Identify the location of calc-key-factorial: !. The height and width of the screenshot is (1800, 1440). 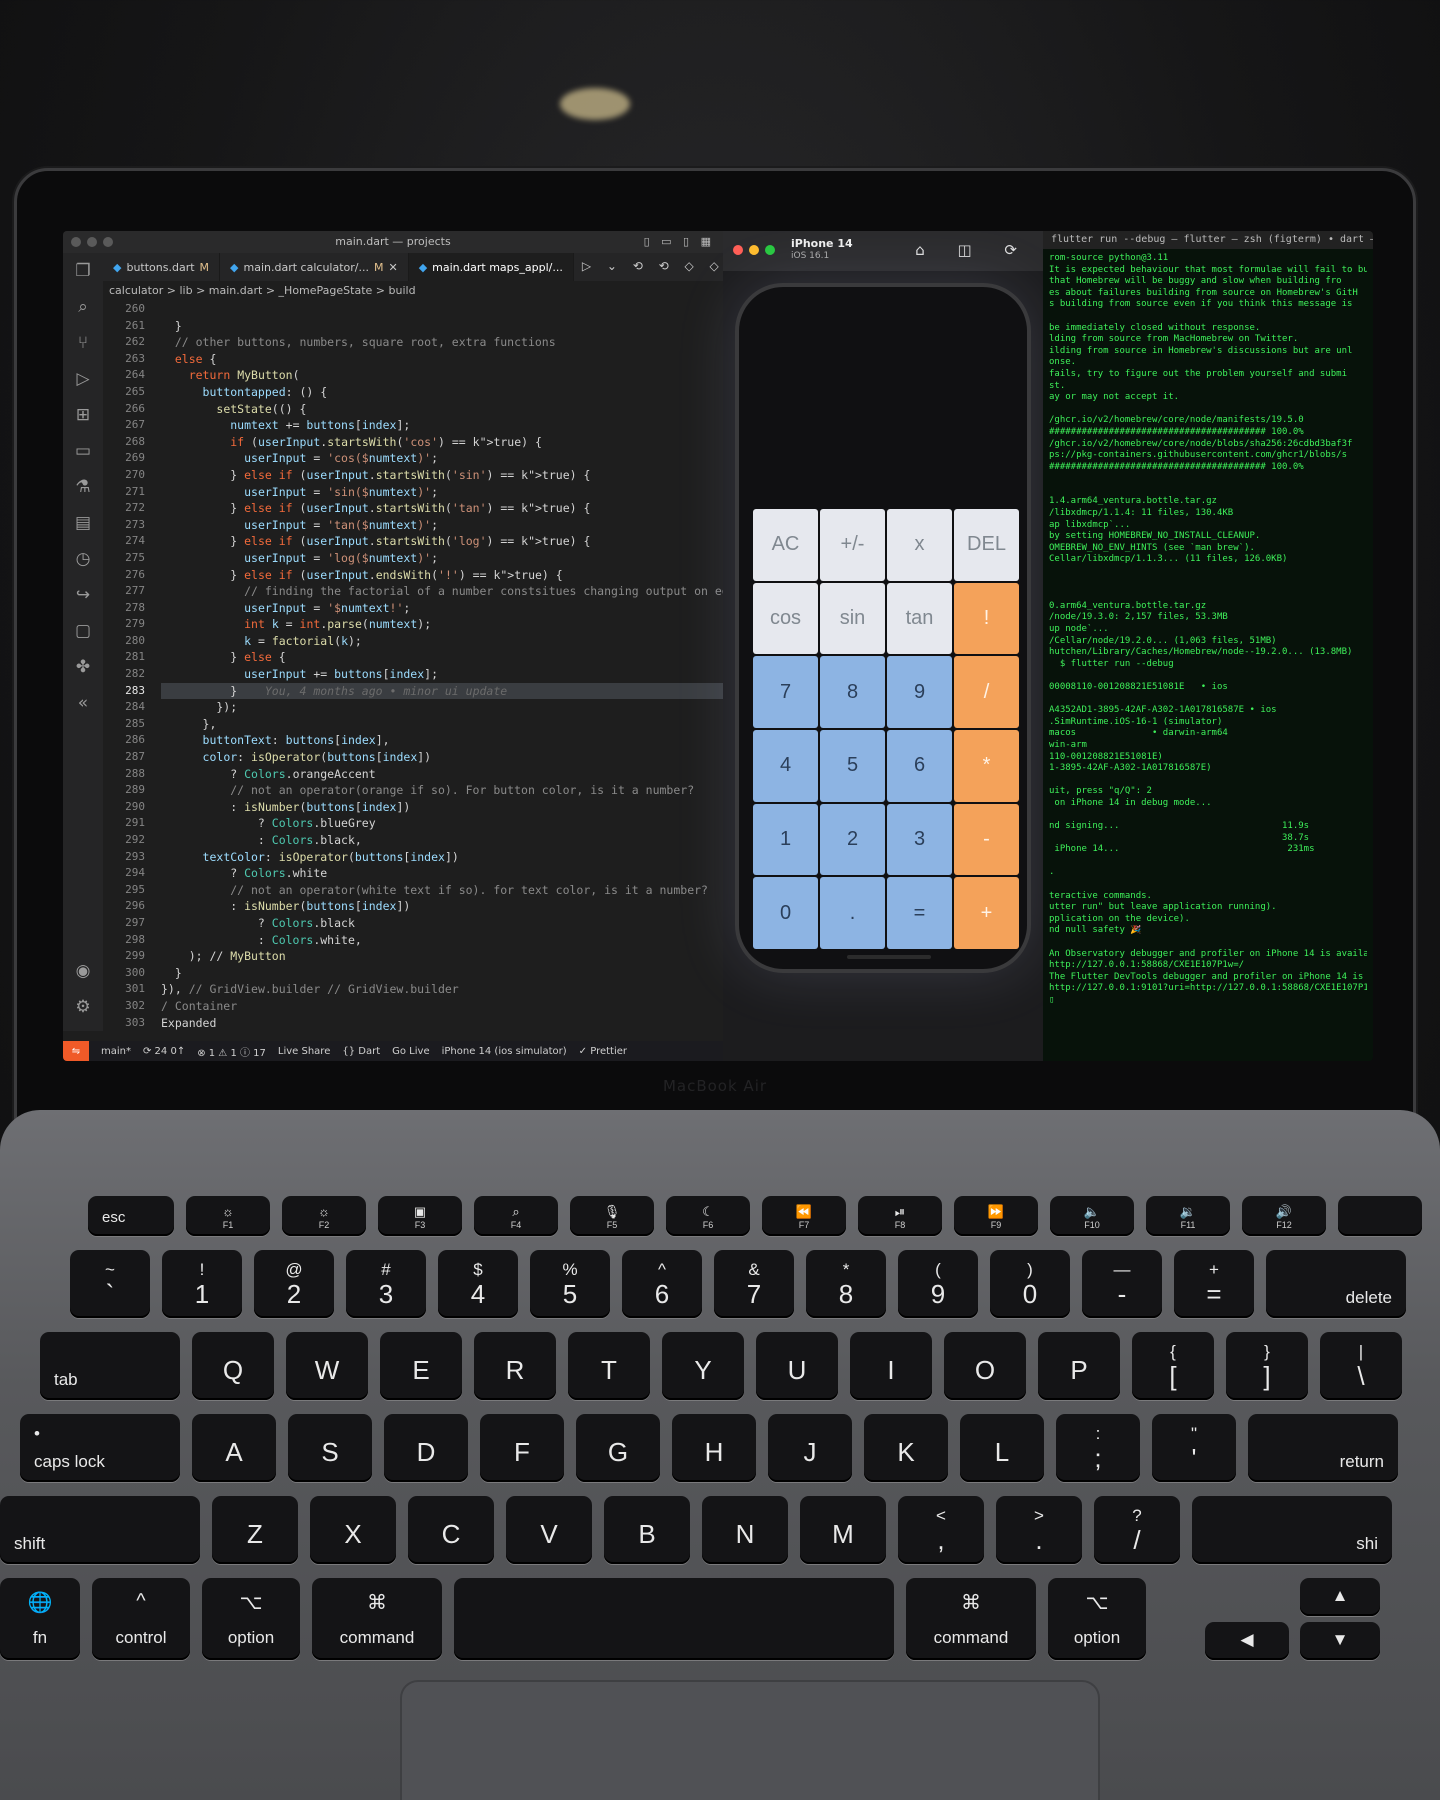
(986, 618).